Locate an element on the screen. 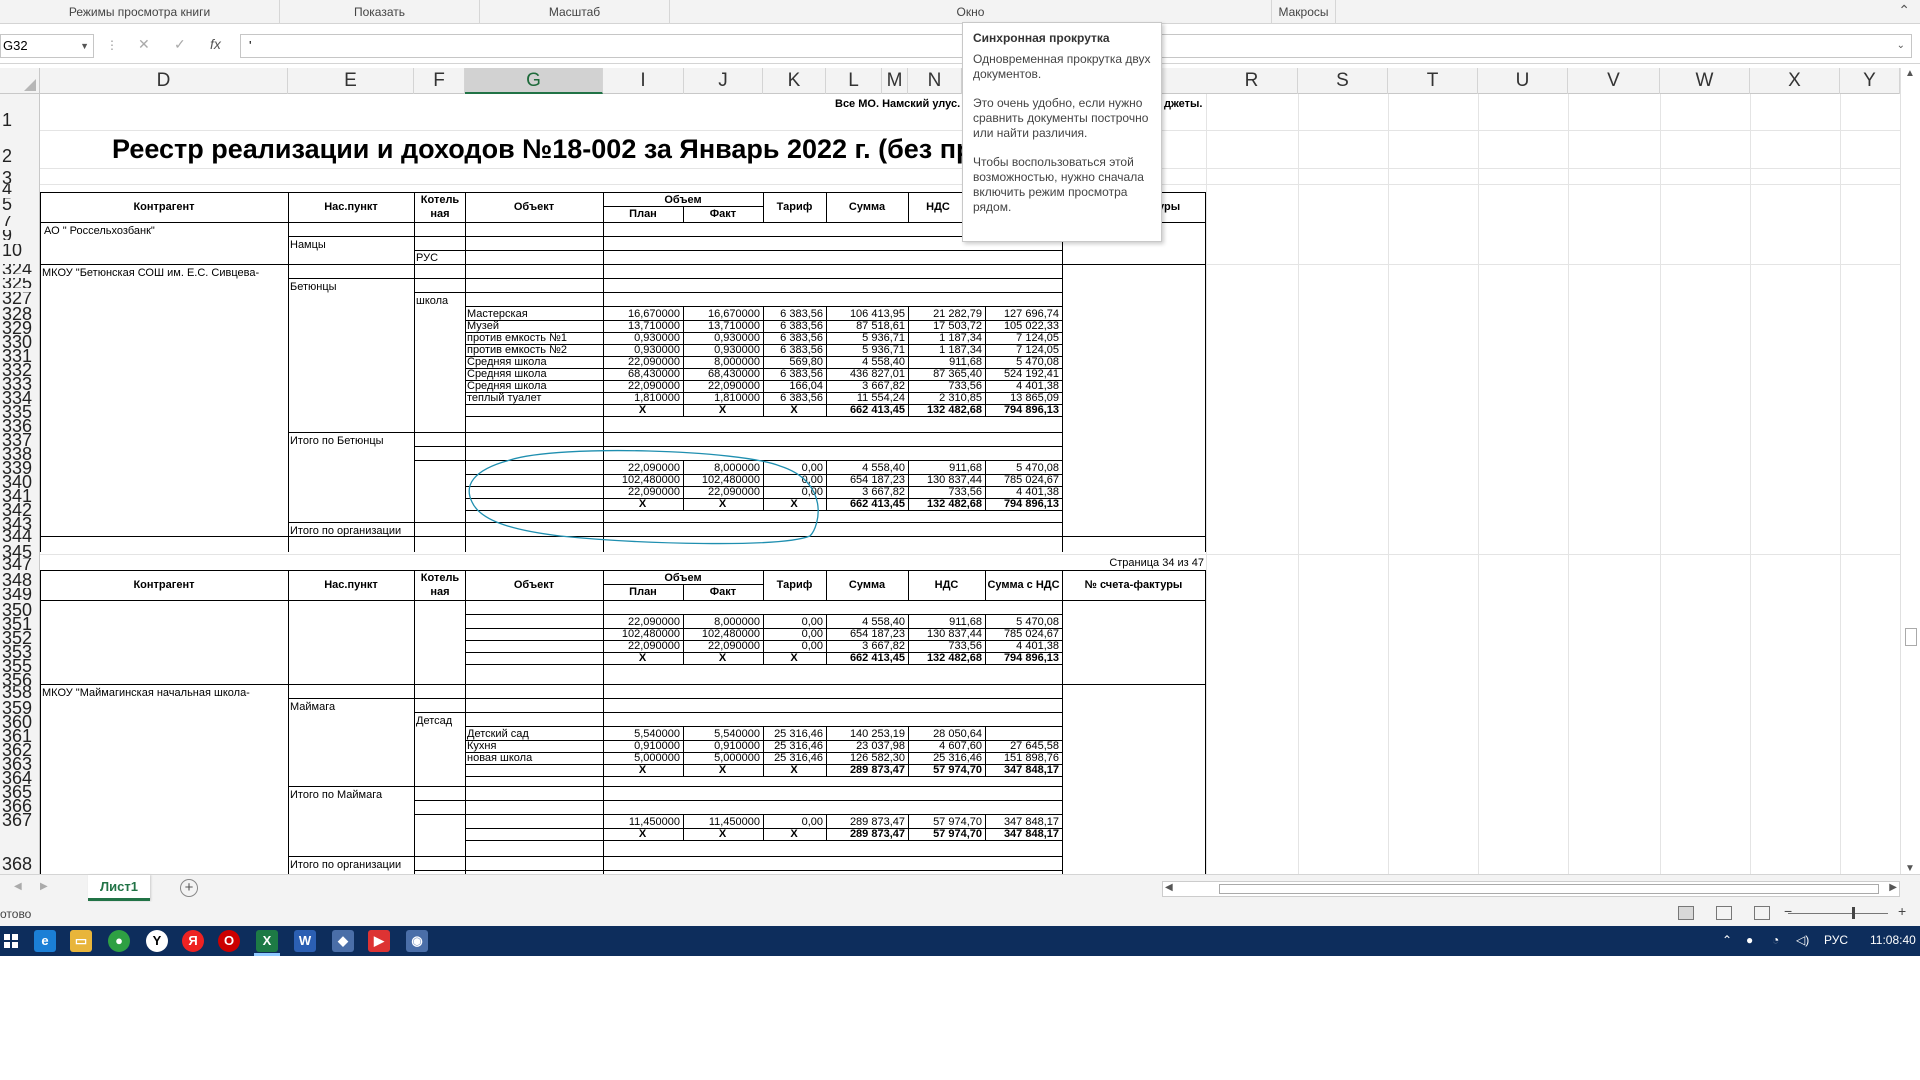 This screenshot has height=1080, width=1920. row-header: 358 is located at coordinates (19, 692).